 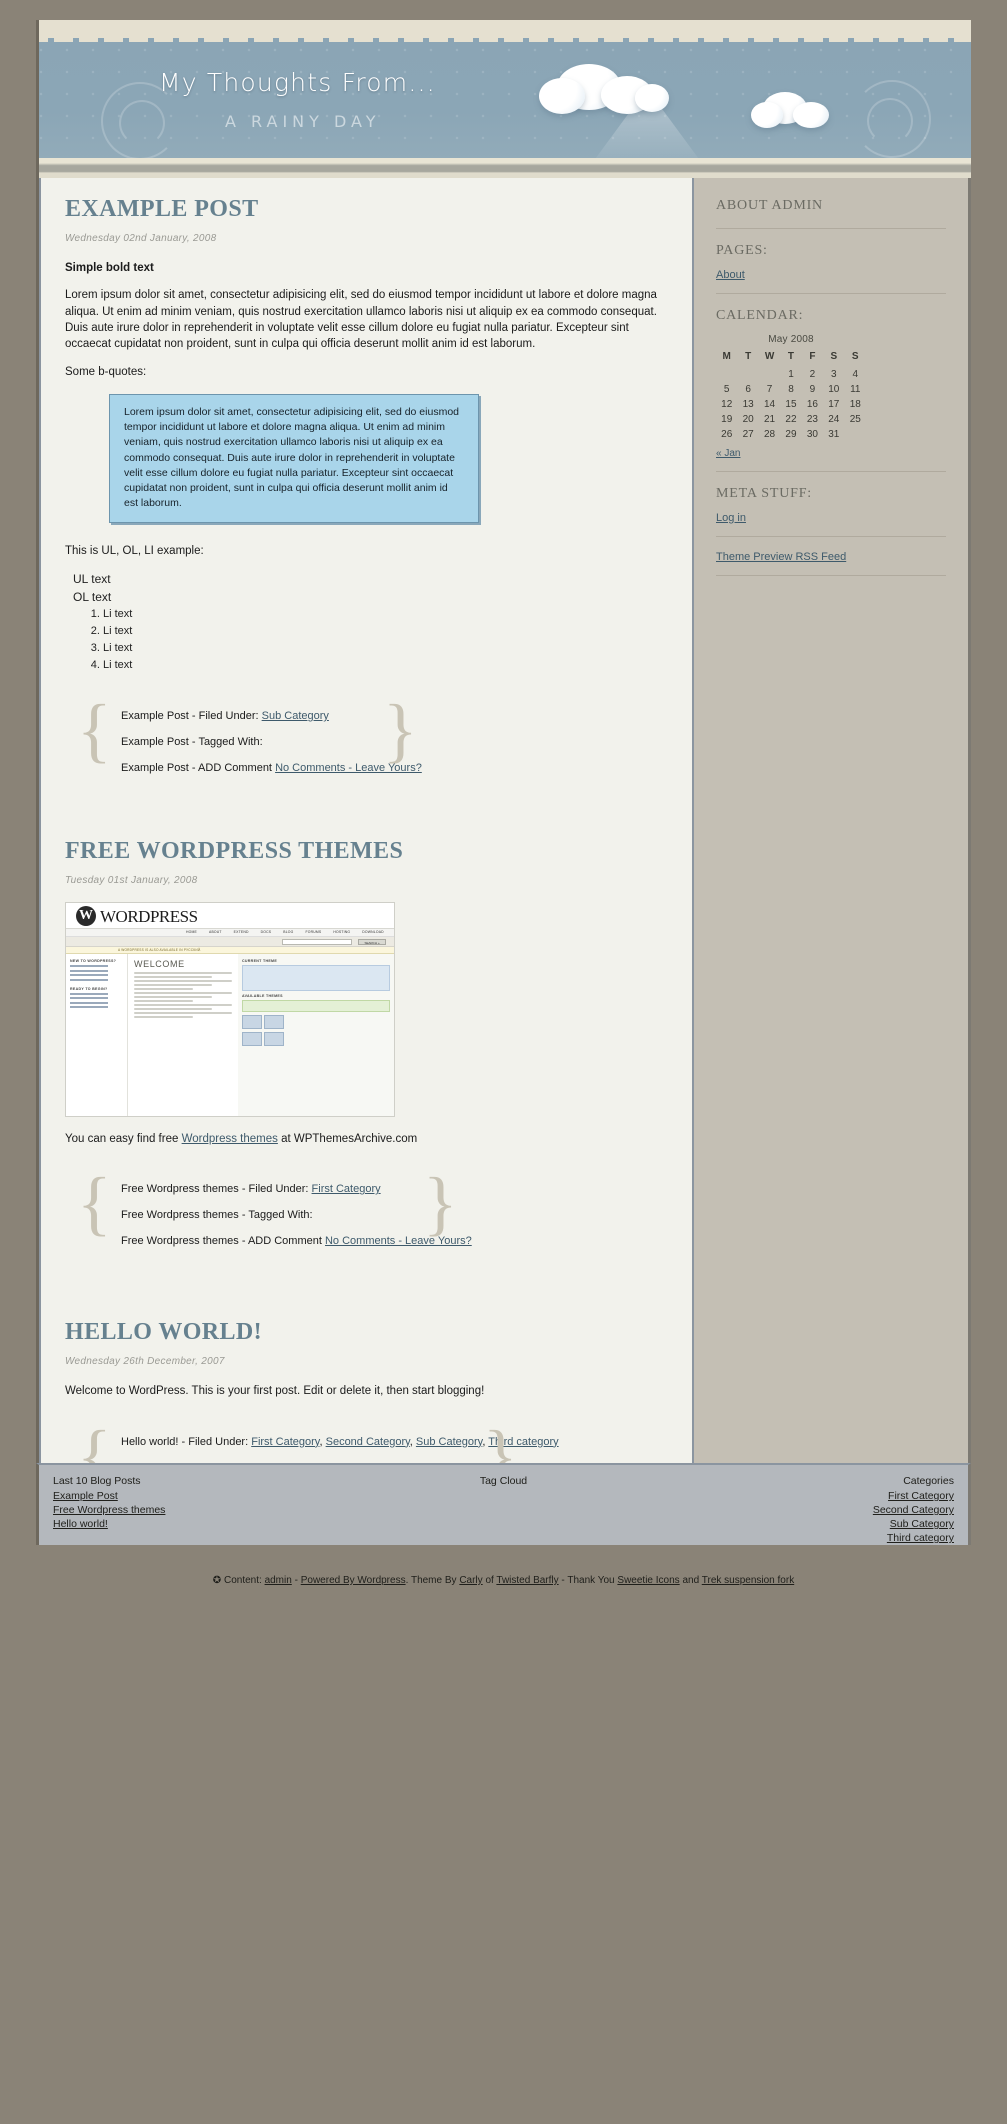 What do you see at coordinates (89, 988) in the screenshot?
I see `wp-shot-left-heading-2: READY TO BEGIN?` at bounding box center [89, 988].